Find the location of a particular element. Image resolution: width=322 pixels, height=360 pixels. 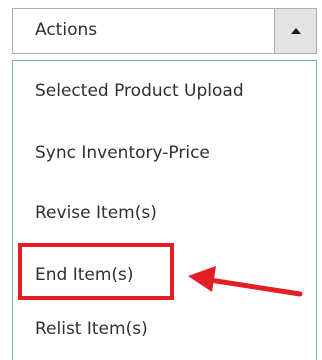

caret-up-icon is located at coordinates (296, 31).